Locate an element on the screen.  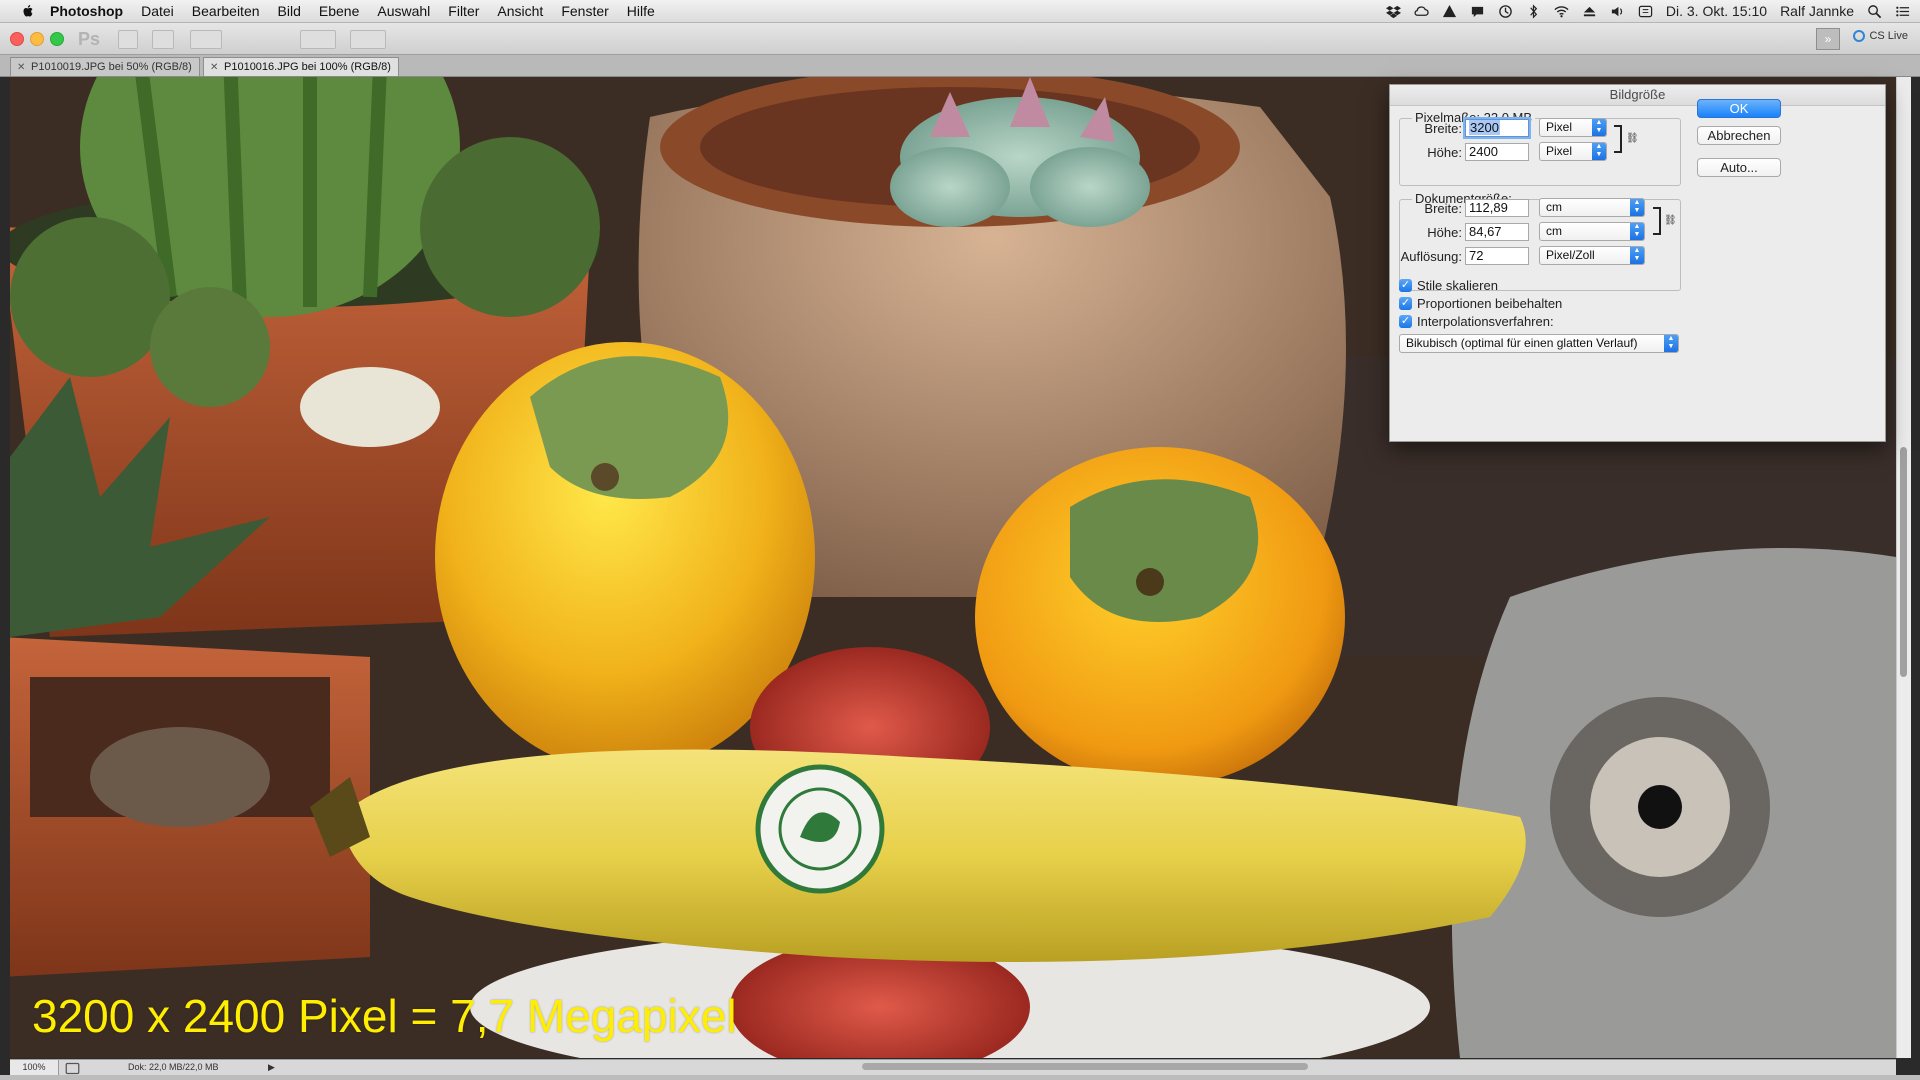
eject-icon is located at coordinates (1589, 11).